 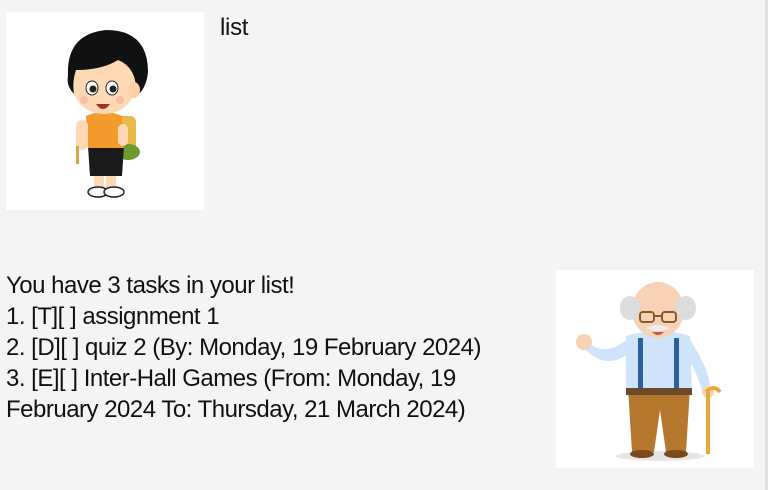 I want to click on bot-message-line: You have 3 tasks in your list!, so click(x=150, y=285).